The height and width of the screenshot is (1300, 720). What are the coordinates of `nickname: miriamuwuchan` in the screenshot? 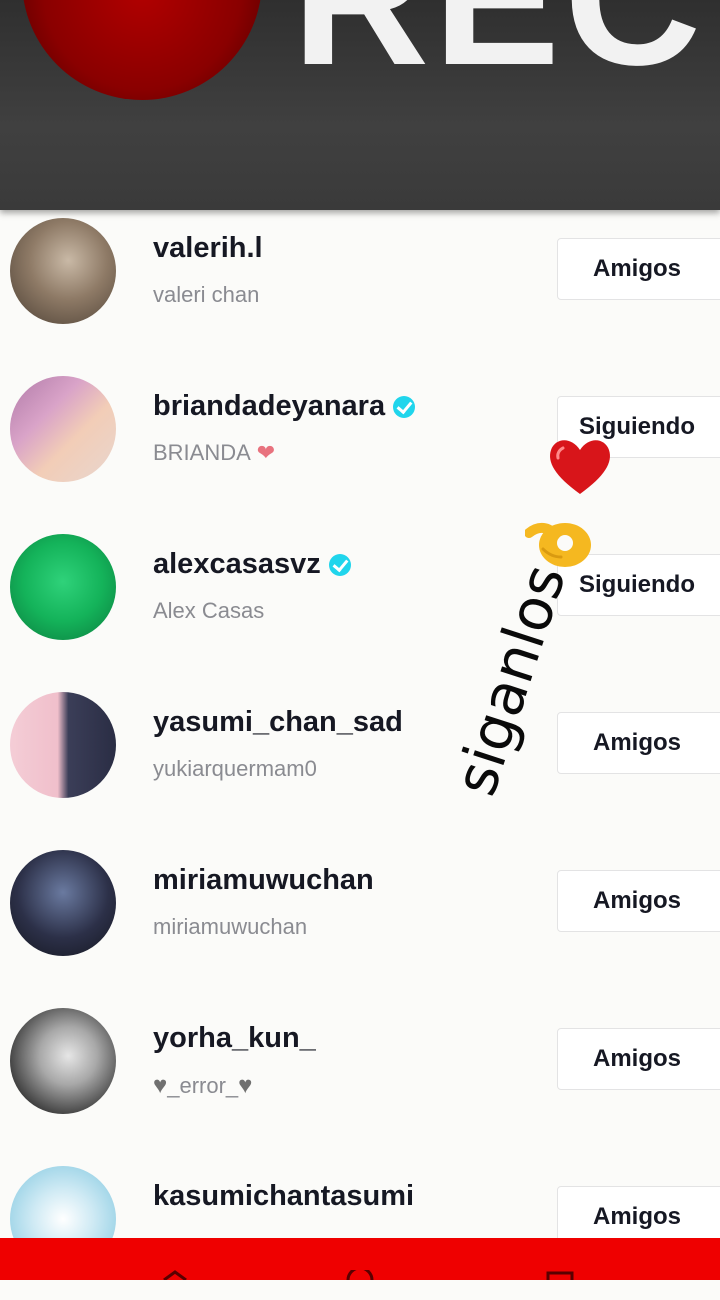 It's located at (230, 926).